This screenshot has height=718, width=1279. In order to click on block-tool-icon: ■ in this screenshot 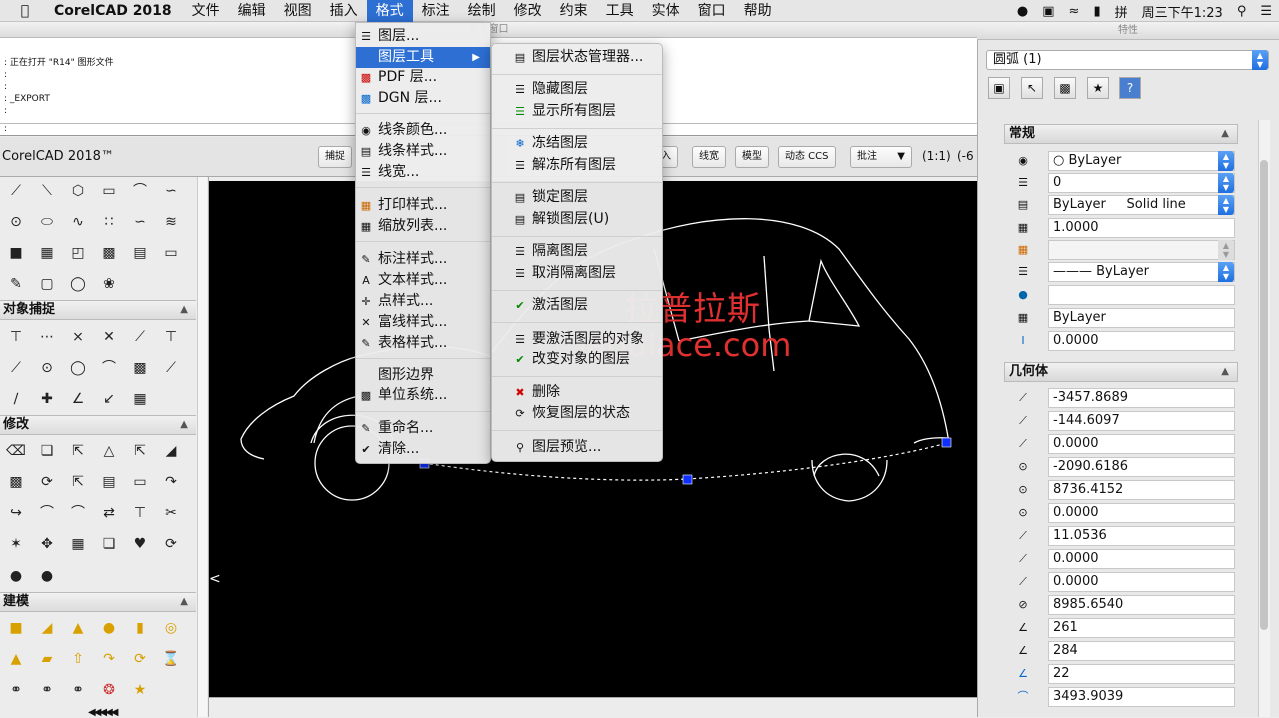, I will do `click(16, 253)`.